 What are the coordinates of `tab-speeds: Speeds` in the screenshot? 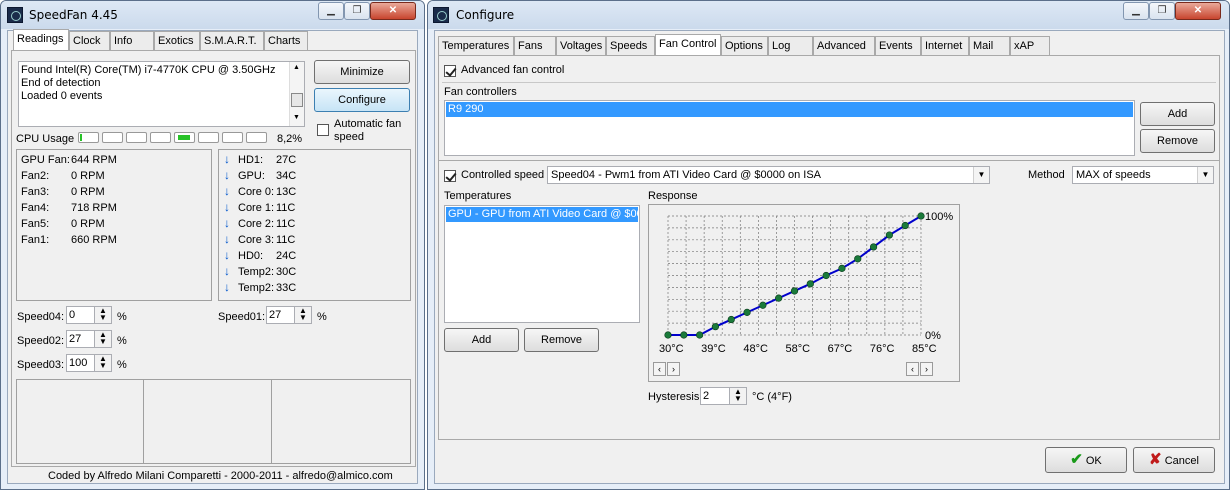 It's located at (630, 45).